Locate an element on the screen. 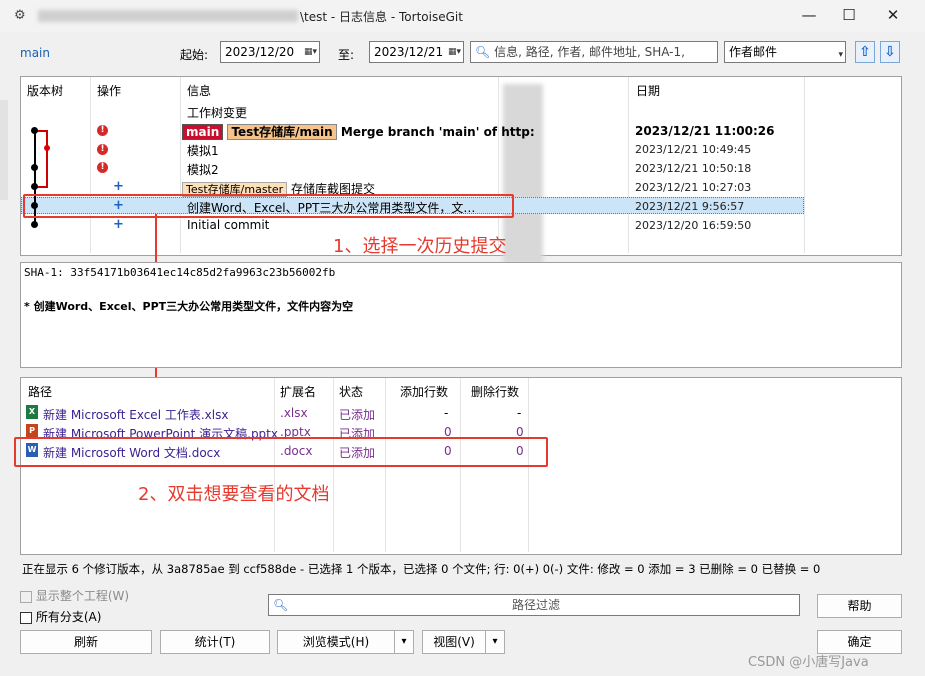 The height and width of the screenshot is (676, 925). log-row-date: 2023/12/21 10:50:18 is located at coordinates (693, 168).